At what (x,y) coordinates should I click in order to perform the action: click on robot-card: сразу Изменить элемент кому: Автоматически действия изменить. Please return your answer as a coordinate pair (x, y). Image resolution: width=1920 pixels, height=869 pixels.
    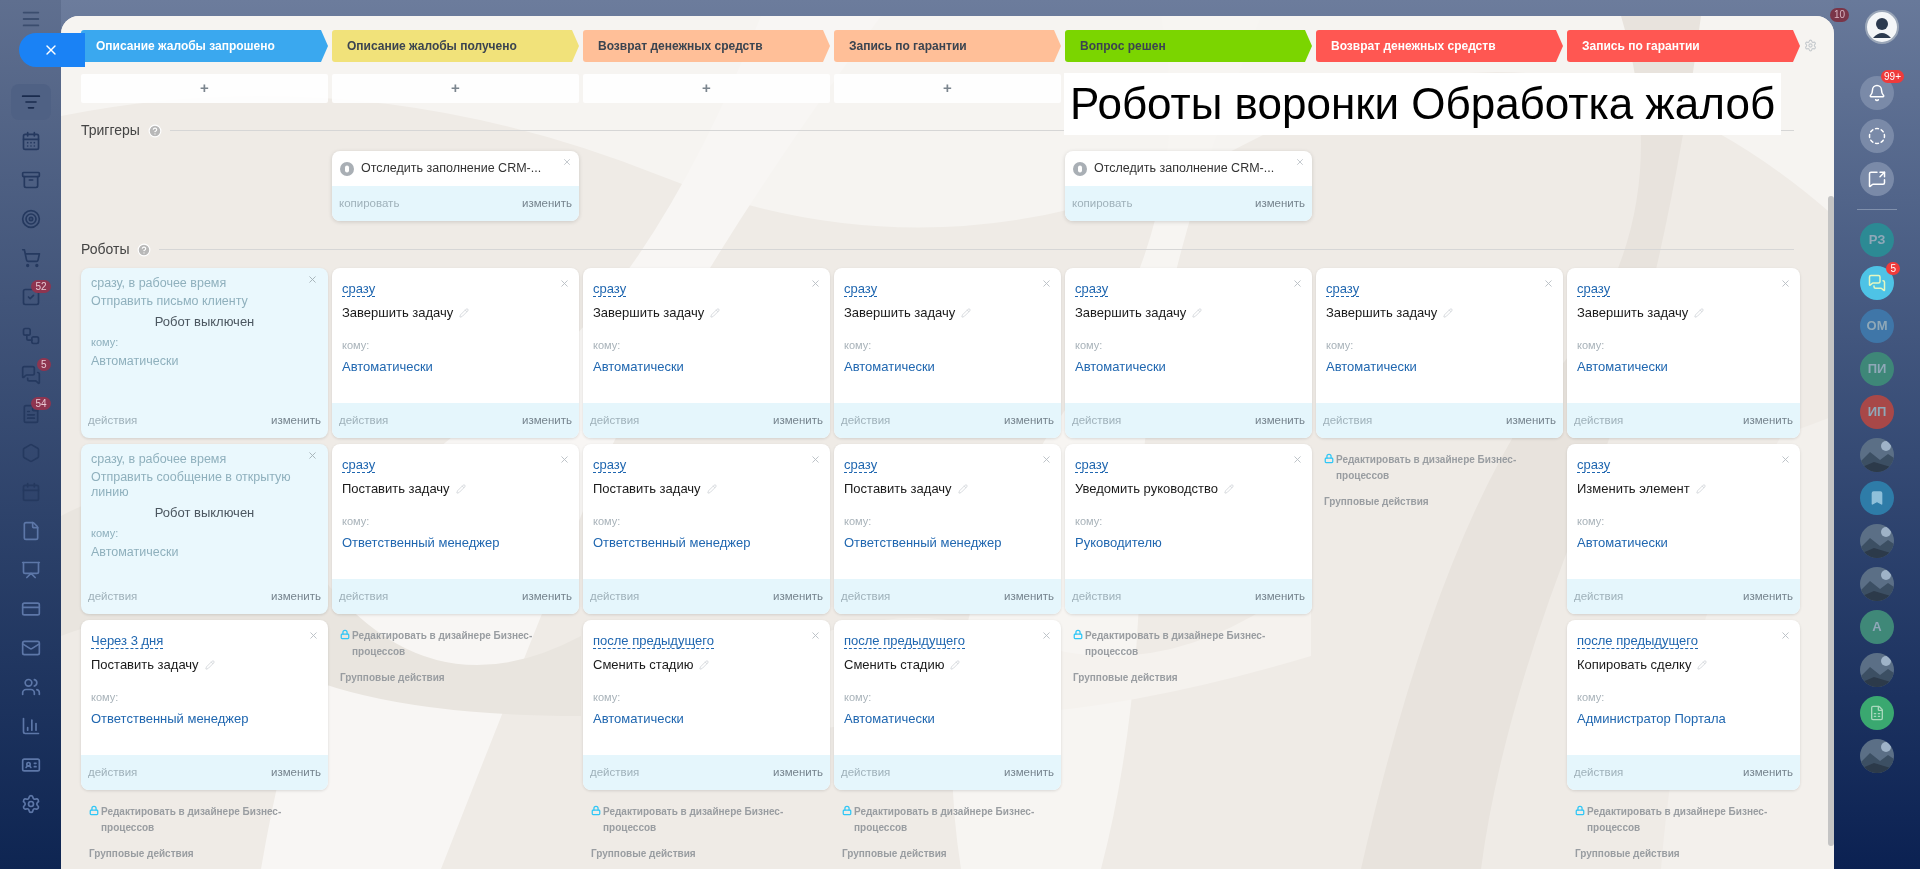
    Looking at the image, I should click on (1683, 529).